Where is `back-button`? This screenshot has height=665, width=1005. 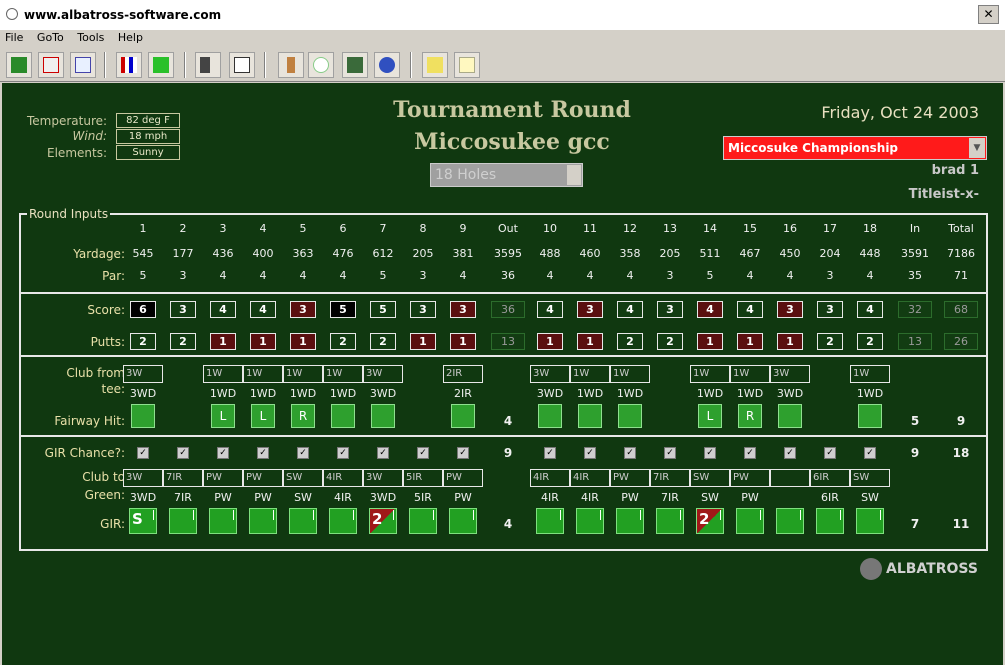
back-button is located at coordinates (161, 65).